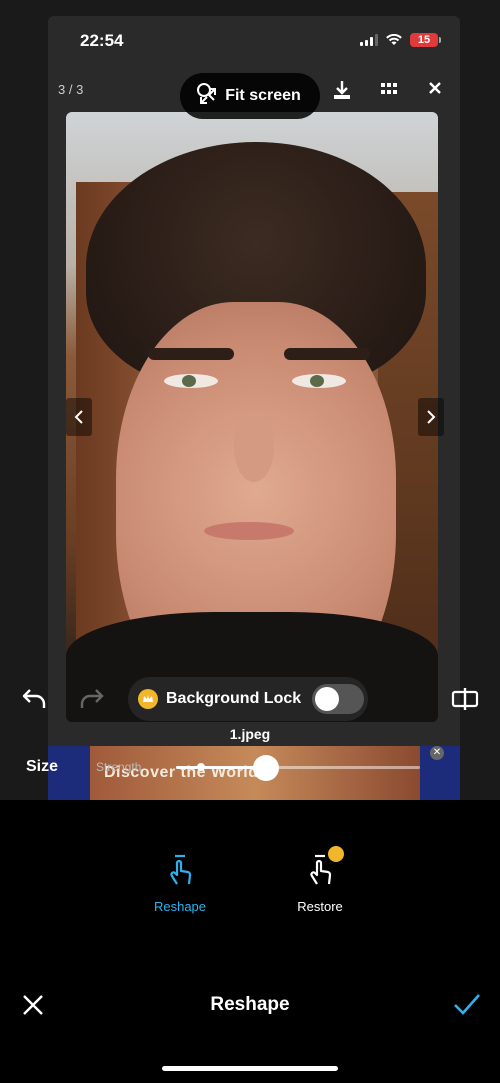 The height and width of the screenshot is (1083, 500). What do you see at coordinates (102, 40) in the screenshot?
I see `status-time: 22:54` at bounding box center [102, 40].